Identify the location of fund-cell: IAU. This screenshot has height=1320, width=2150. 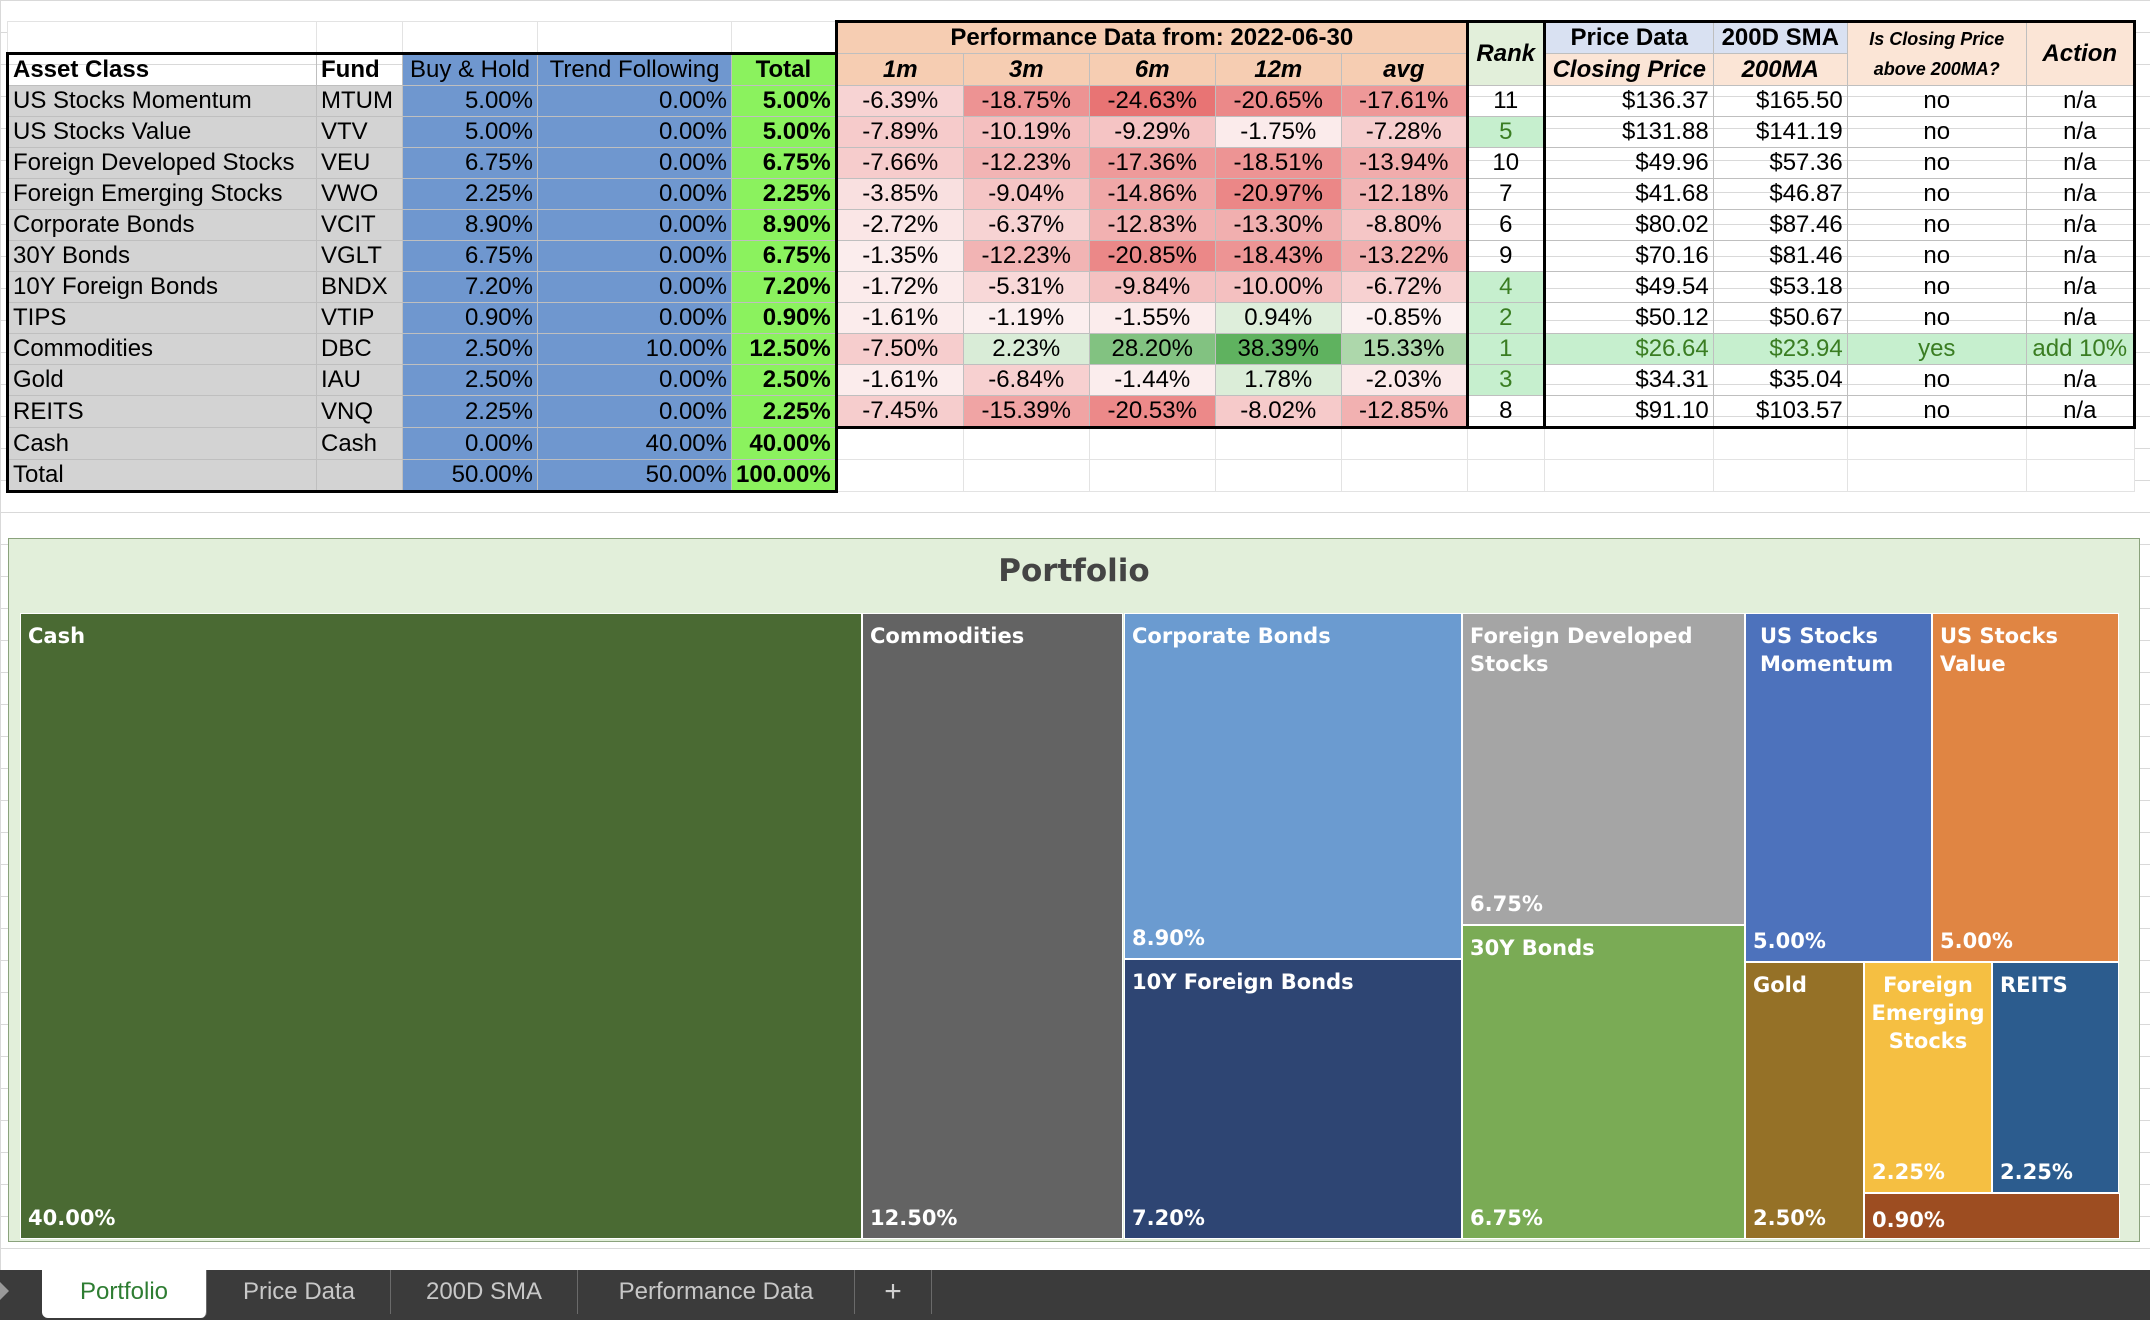
(359, 380).